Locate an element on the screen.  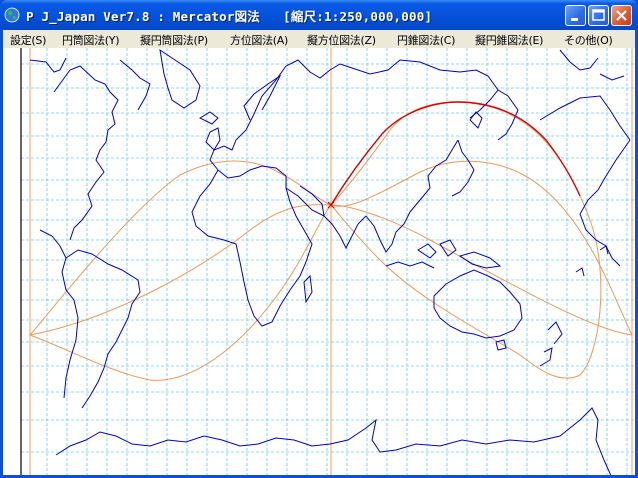
flight-route is located at coordinates (455, 153).